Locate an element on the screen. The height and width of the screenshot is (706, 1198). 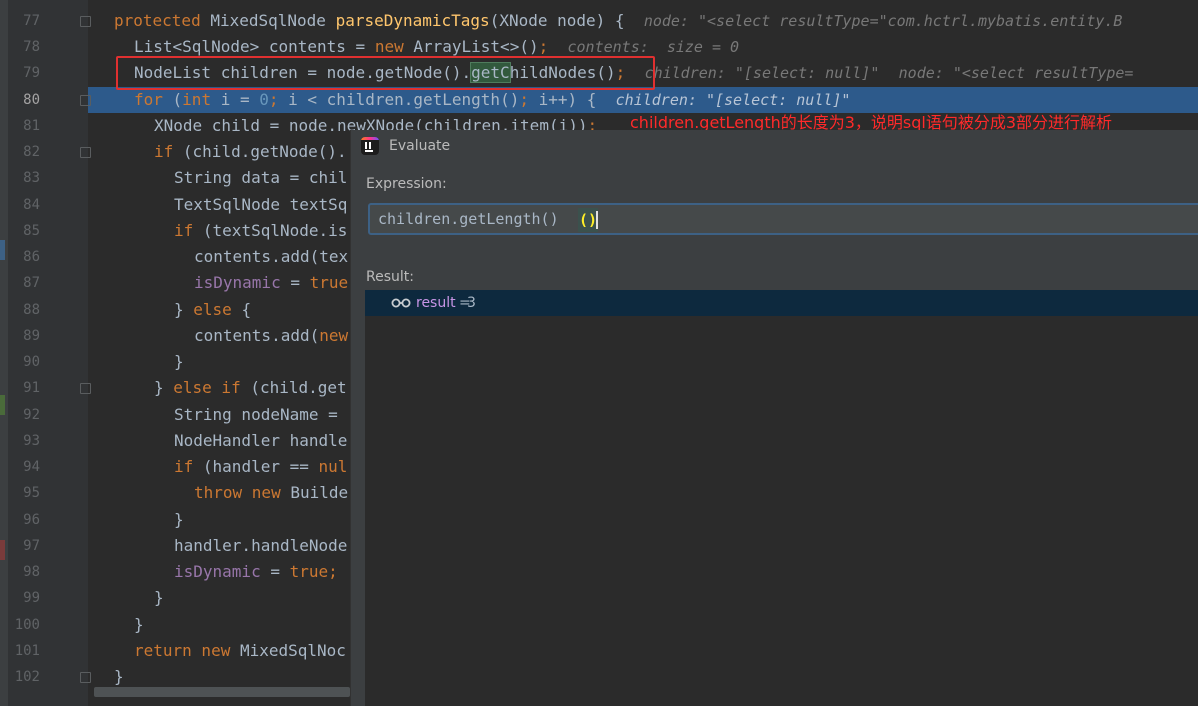
line-number: 89 is located at coordinates (31, 336).